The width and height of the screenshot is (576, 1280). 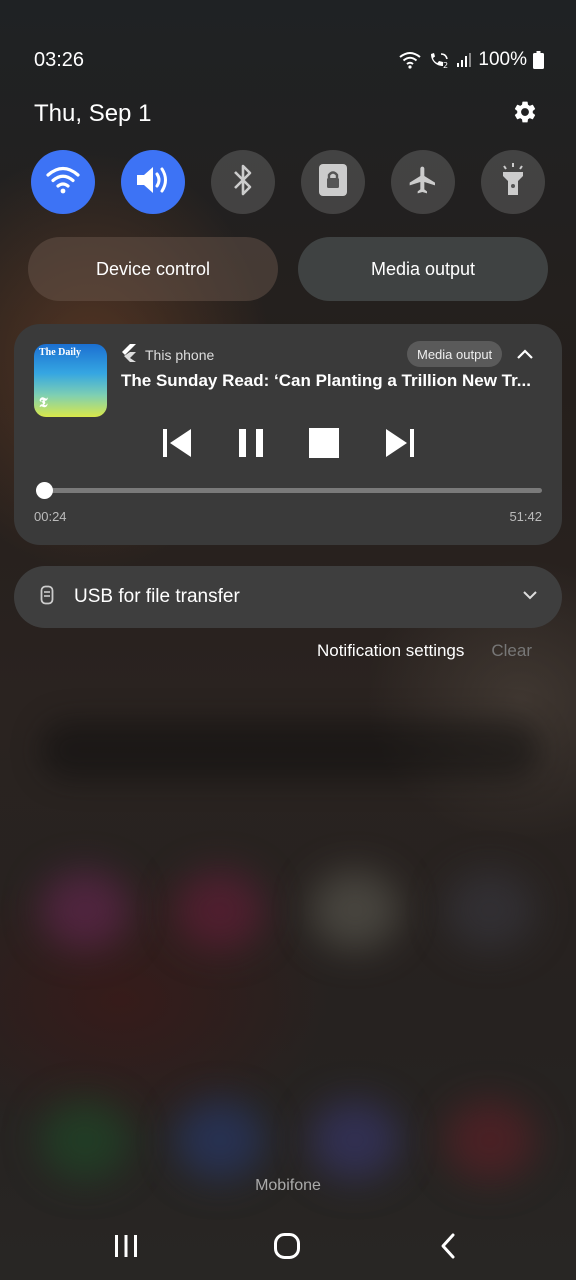 I want to click on date-label: Thu, Sep 1, so click(x=93, y=113).